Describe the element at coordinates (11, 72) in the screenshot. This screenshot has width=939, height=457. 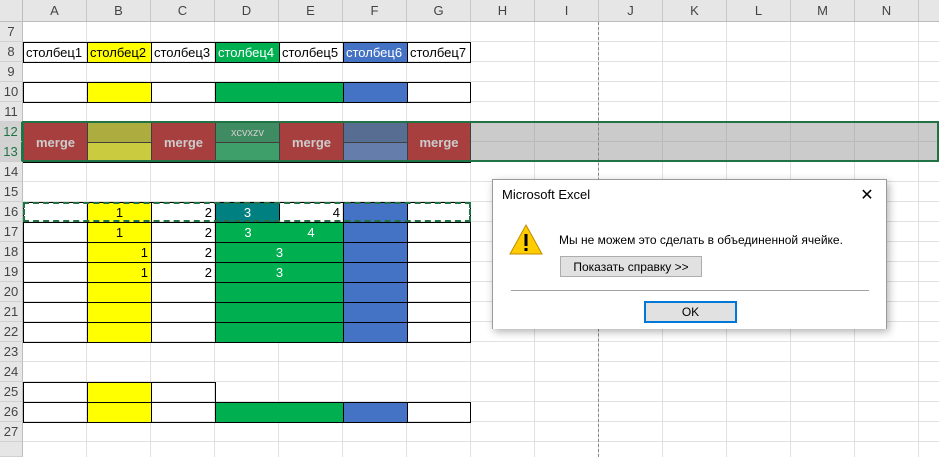
I see `row-header-9: 9` at that location.